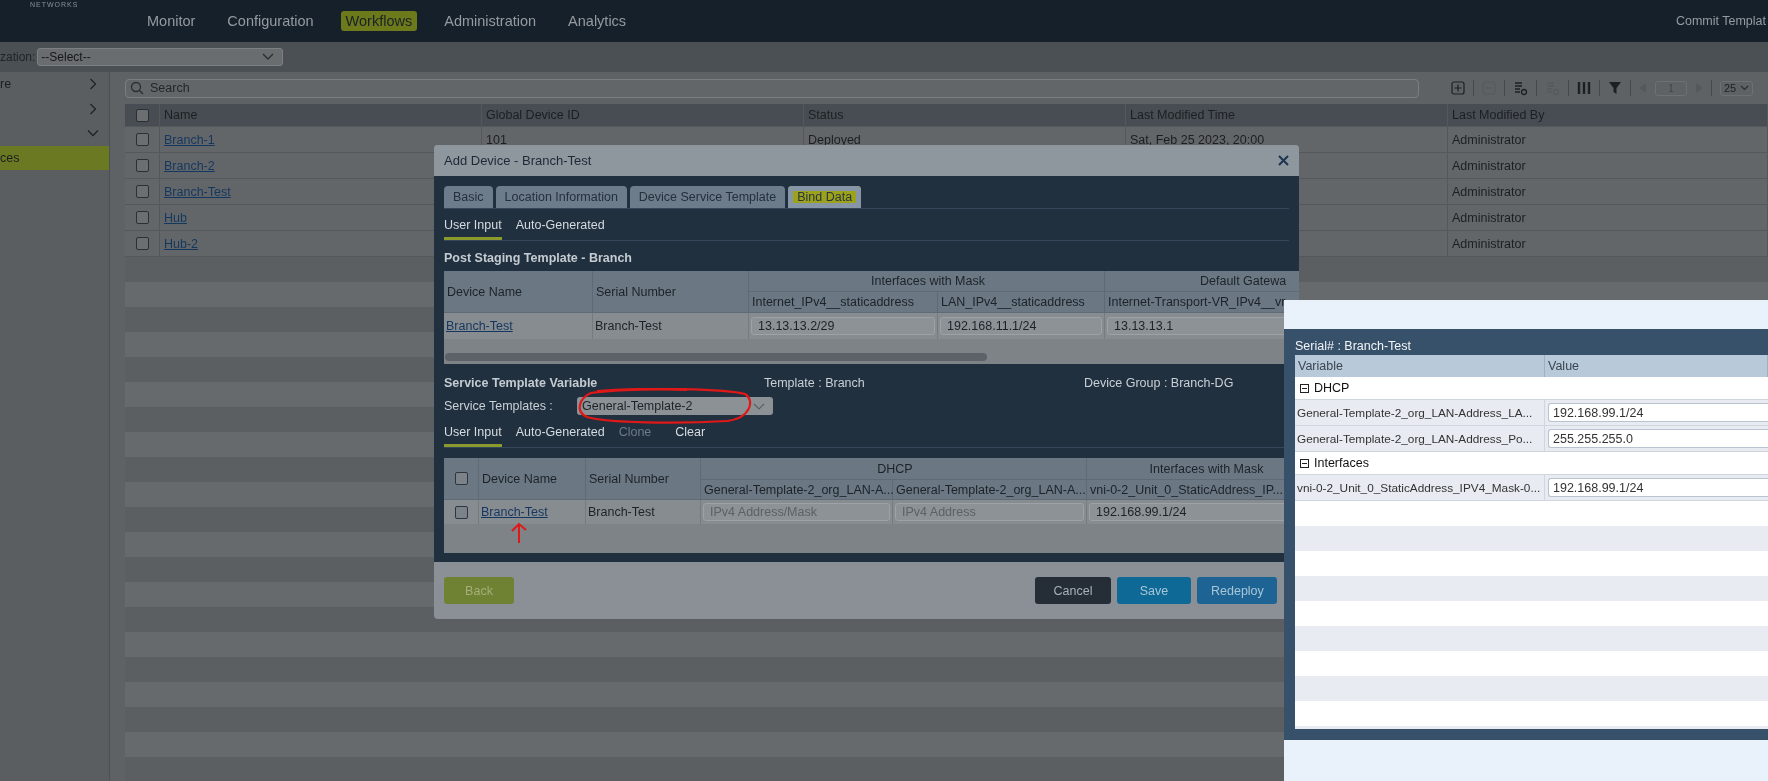 The width and height of the screenshot is (1768, 781). What do you see at coordinates (1720, 21) in the screenshot?
I see `header-link: Commit Templat` at bounding box center [1720, 21].